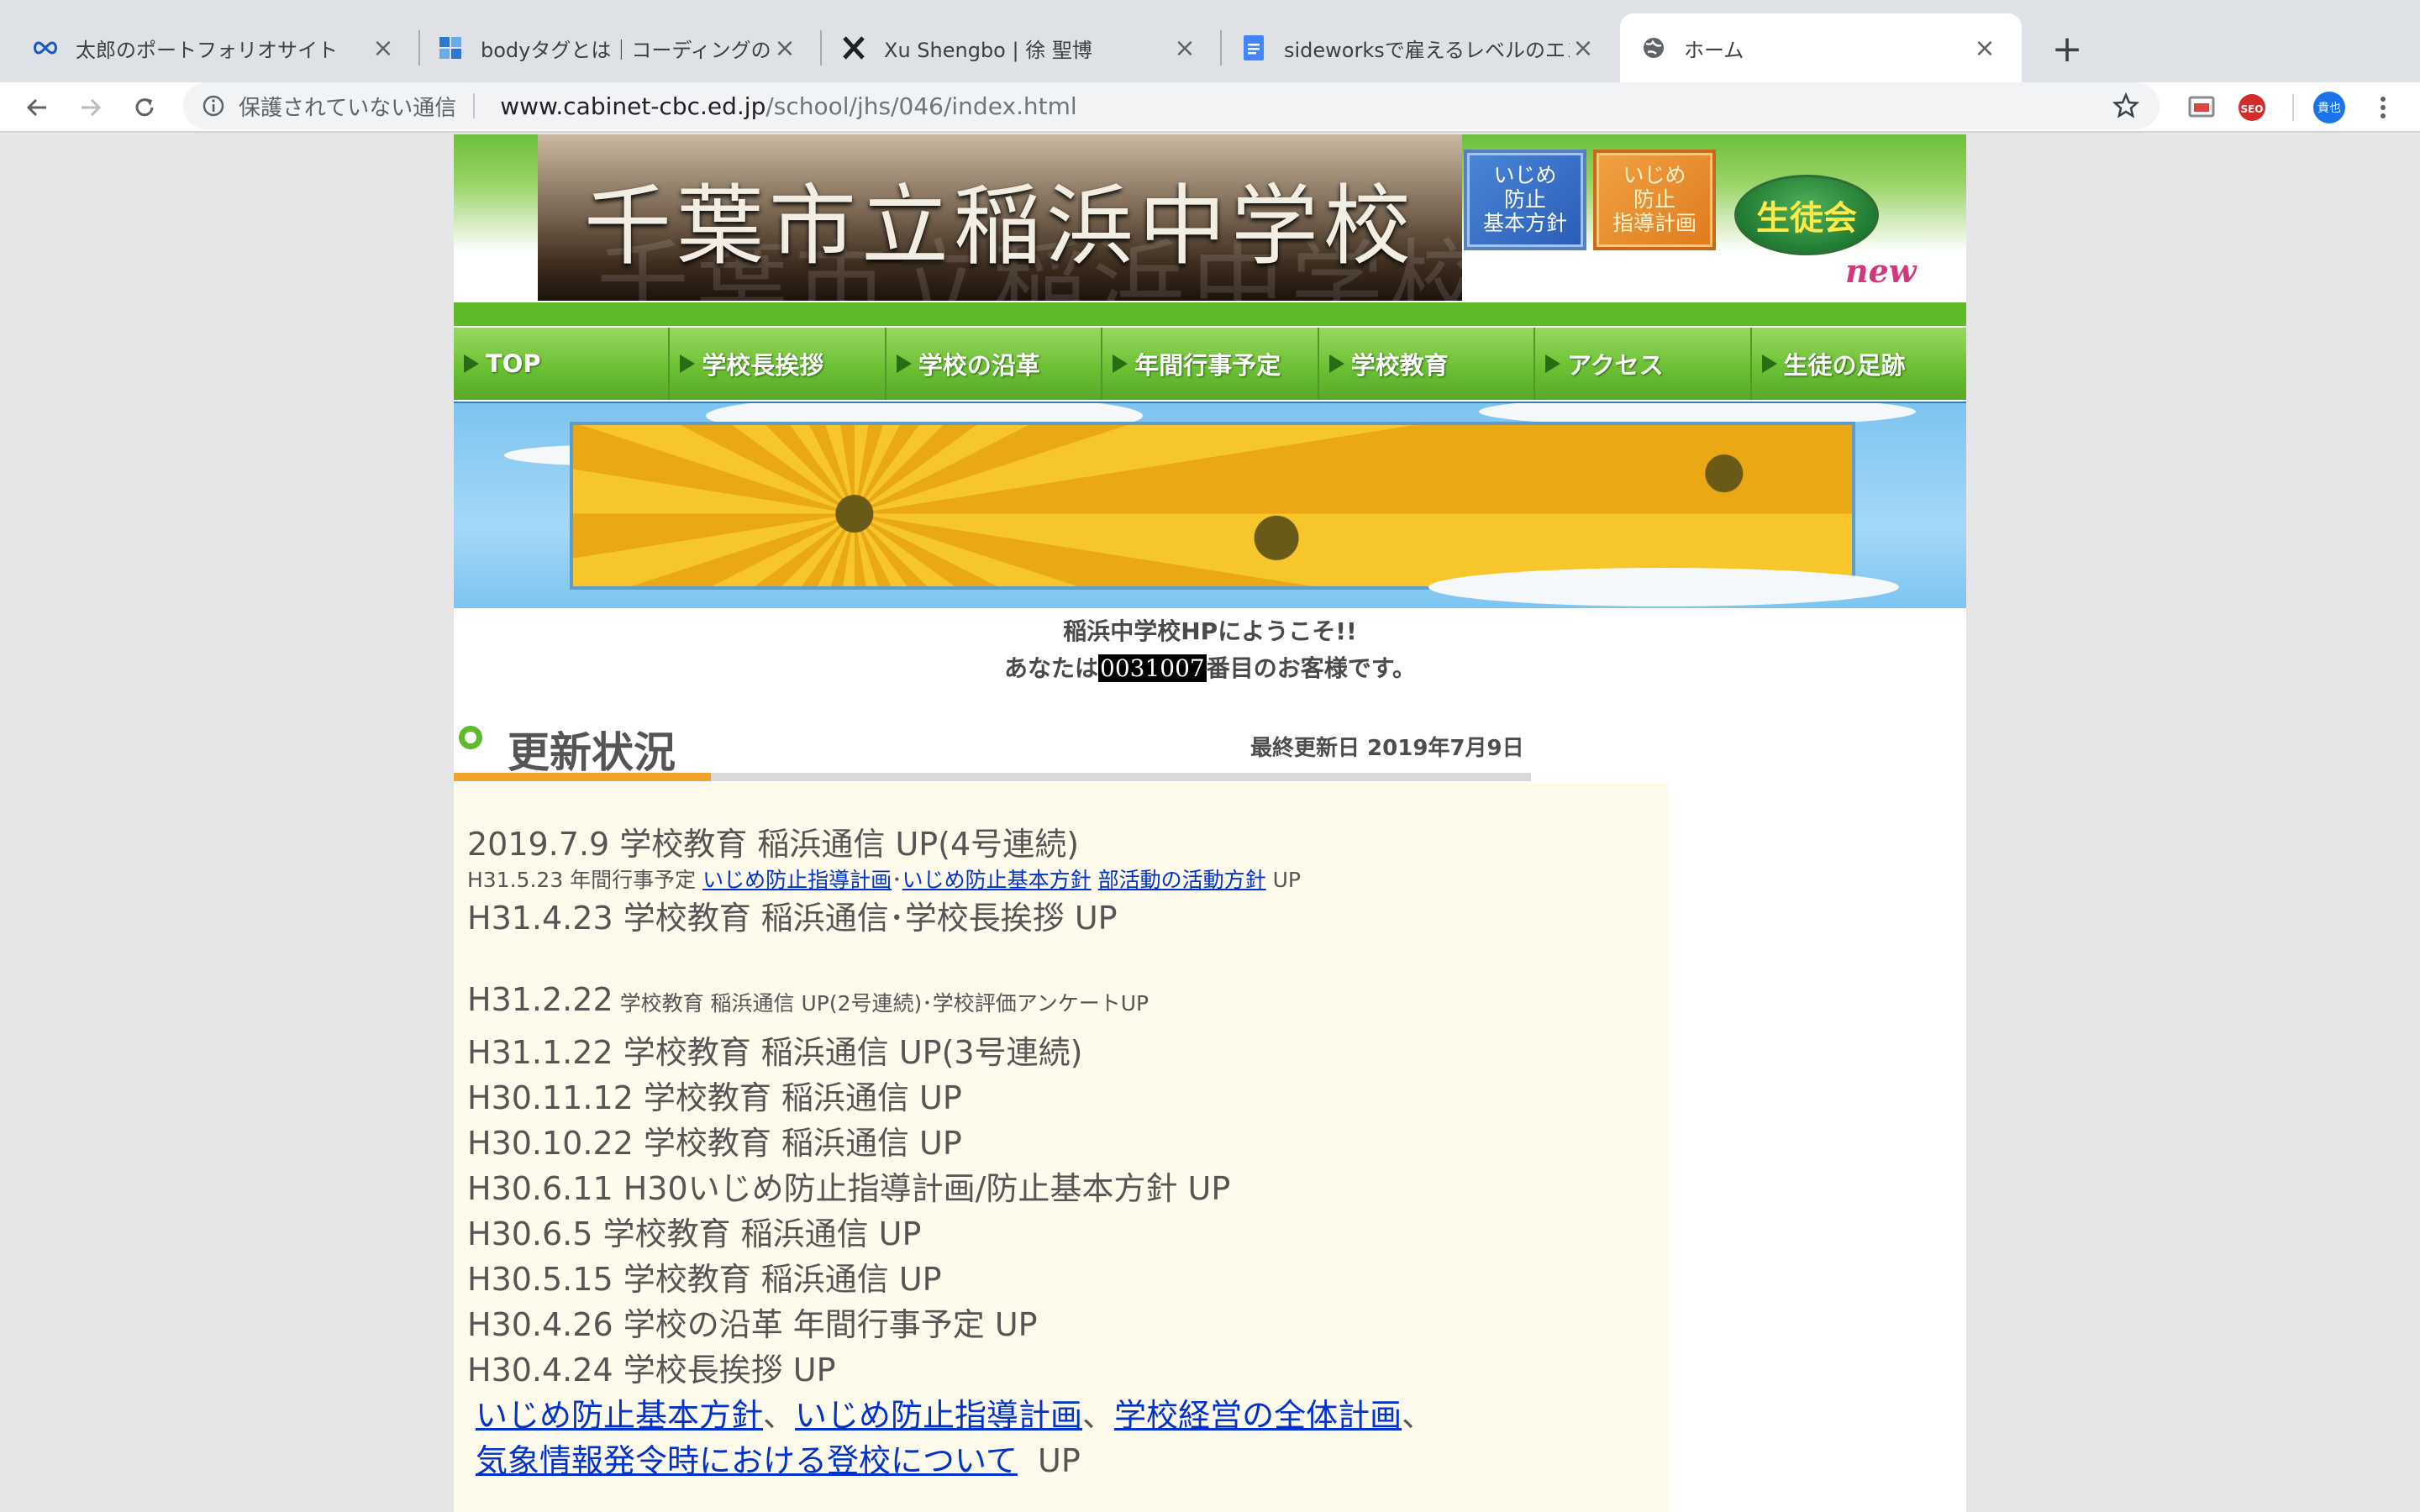 The width and height of the screenshot is (2420, 1512). What do you see at coordinates (2383, 107) in the screenshot?
I see `kebab-menu-icon` at bounding box center [2383, 107].